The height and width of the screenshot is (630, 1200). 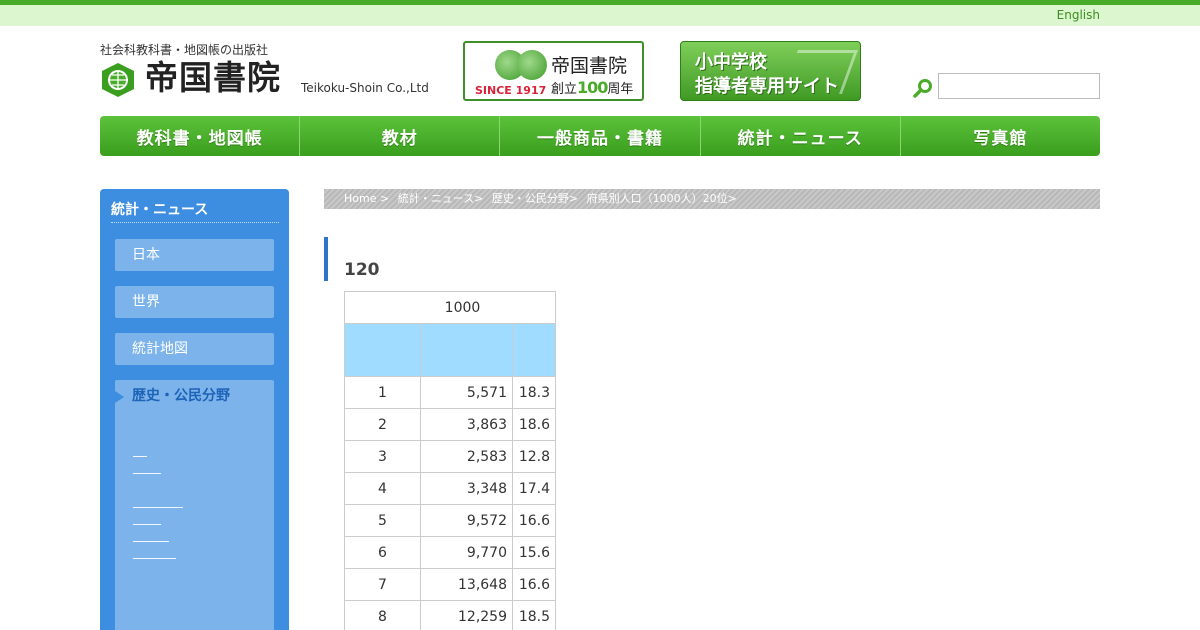 What do you see at coordinates (661, 198) in the screenshot?
I see `breadcrumb-current: 府県別人口（1000人）20位>` at bounding box center [661, 198].